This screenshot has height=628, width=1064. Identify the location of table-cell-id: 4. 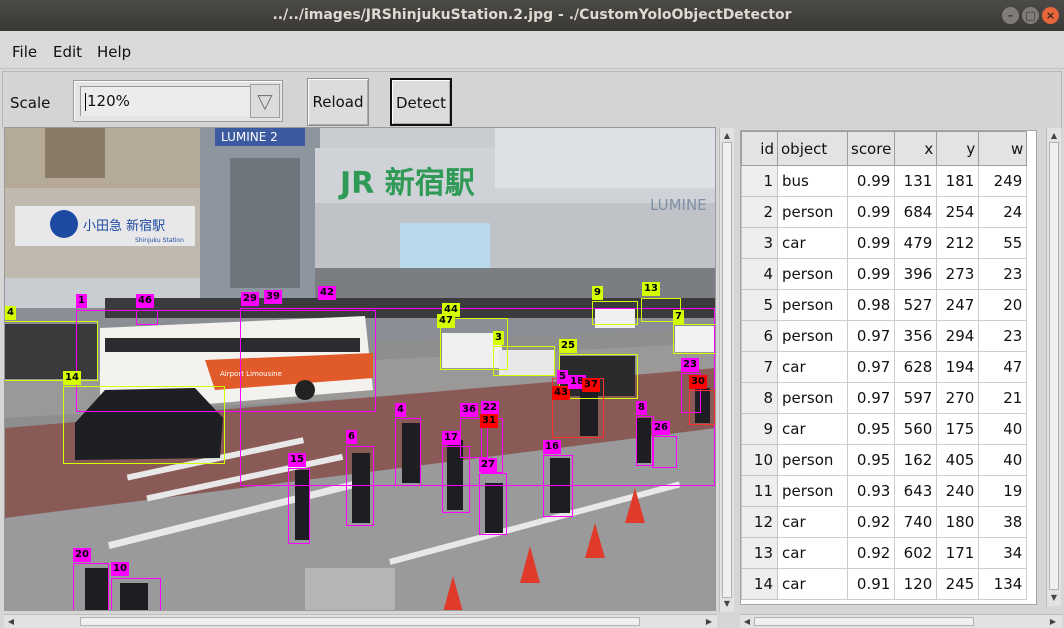
(759, 274).